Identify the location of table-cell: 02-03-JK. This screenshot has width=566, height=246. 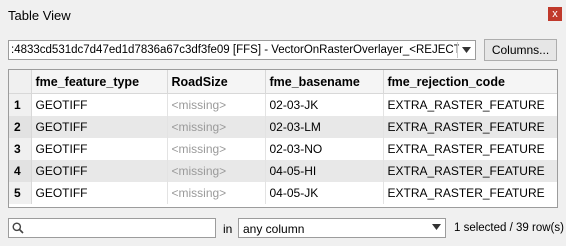
(324, 104).